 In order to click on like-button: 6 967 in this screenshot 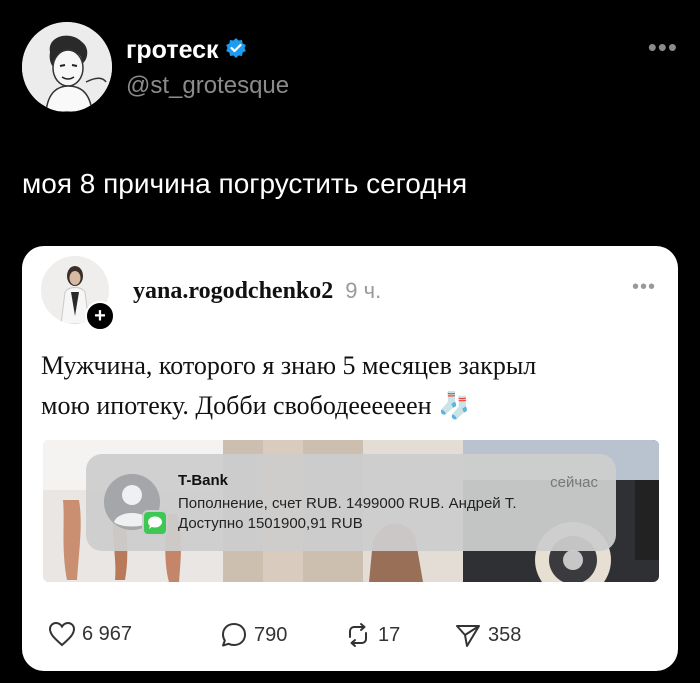, I will do `click(90, 634)`.